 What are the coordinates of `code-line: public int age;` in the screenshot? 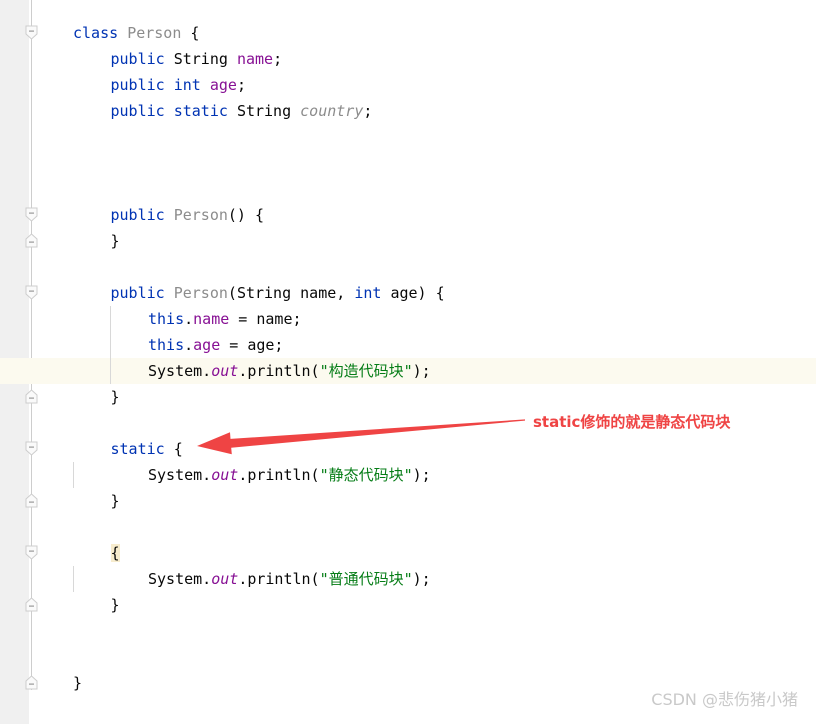 It's located at (408, 85).